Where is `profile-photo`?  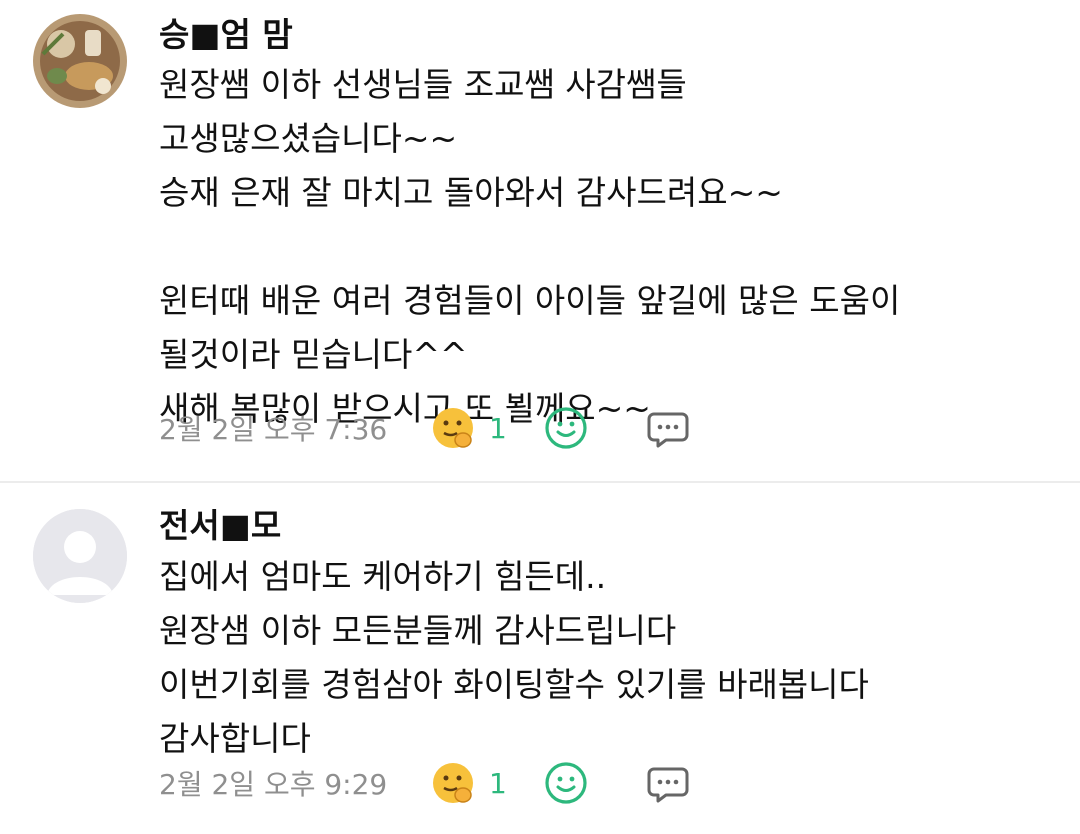
profile-photo is located at coordinates (80, 61).